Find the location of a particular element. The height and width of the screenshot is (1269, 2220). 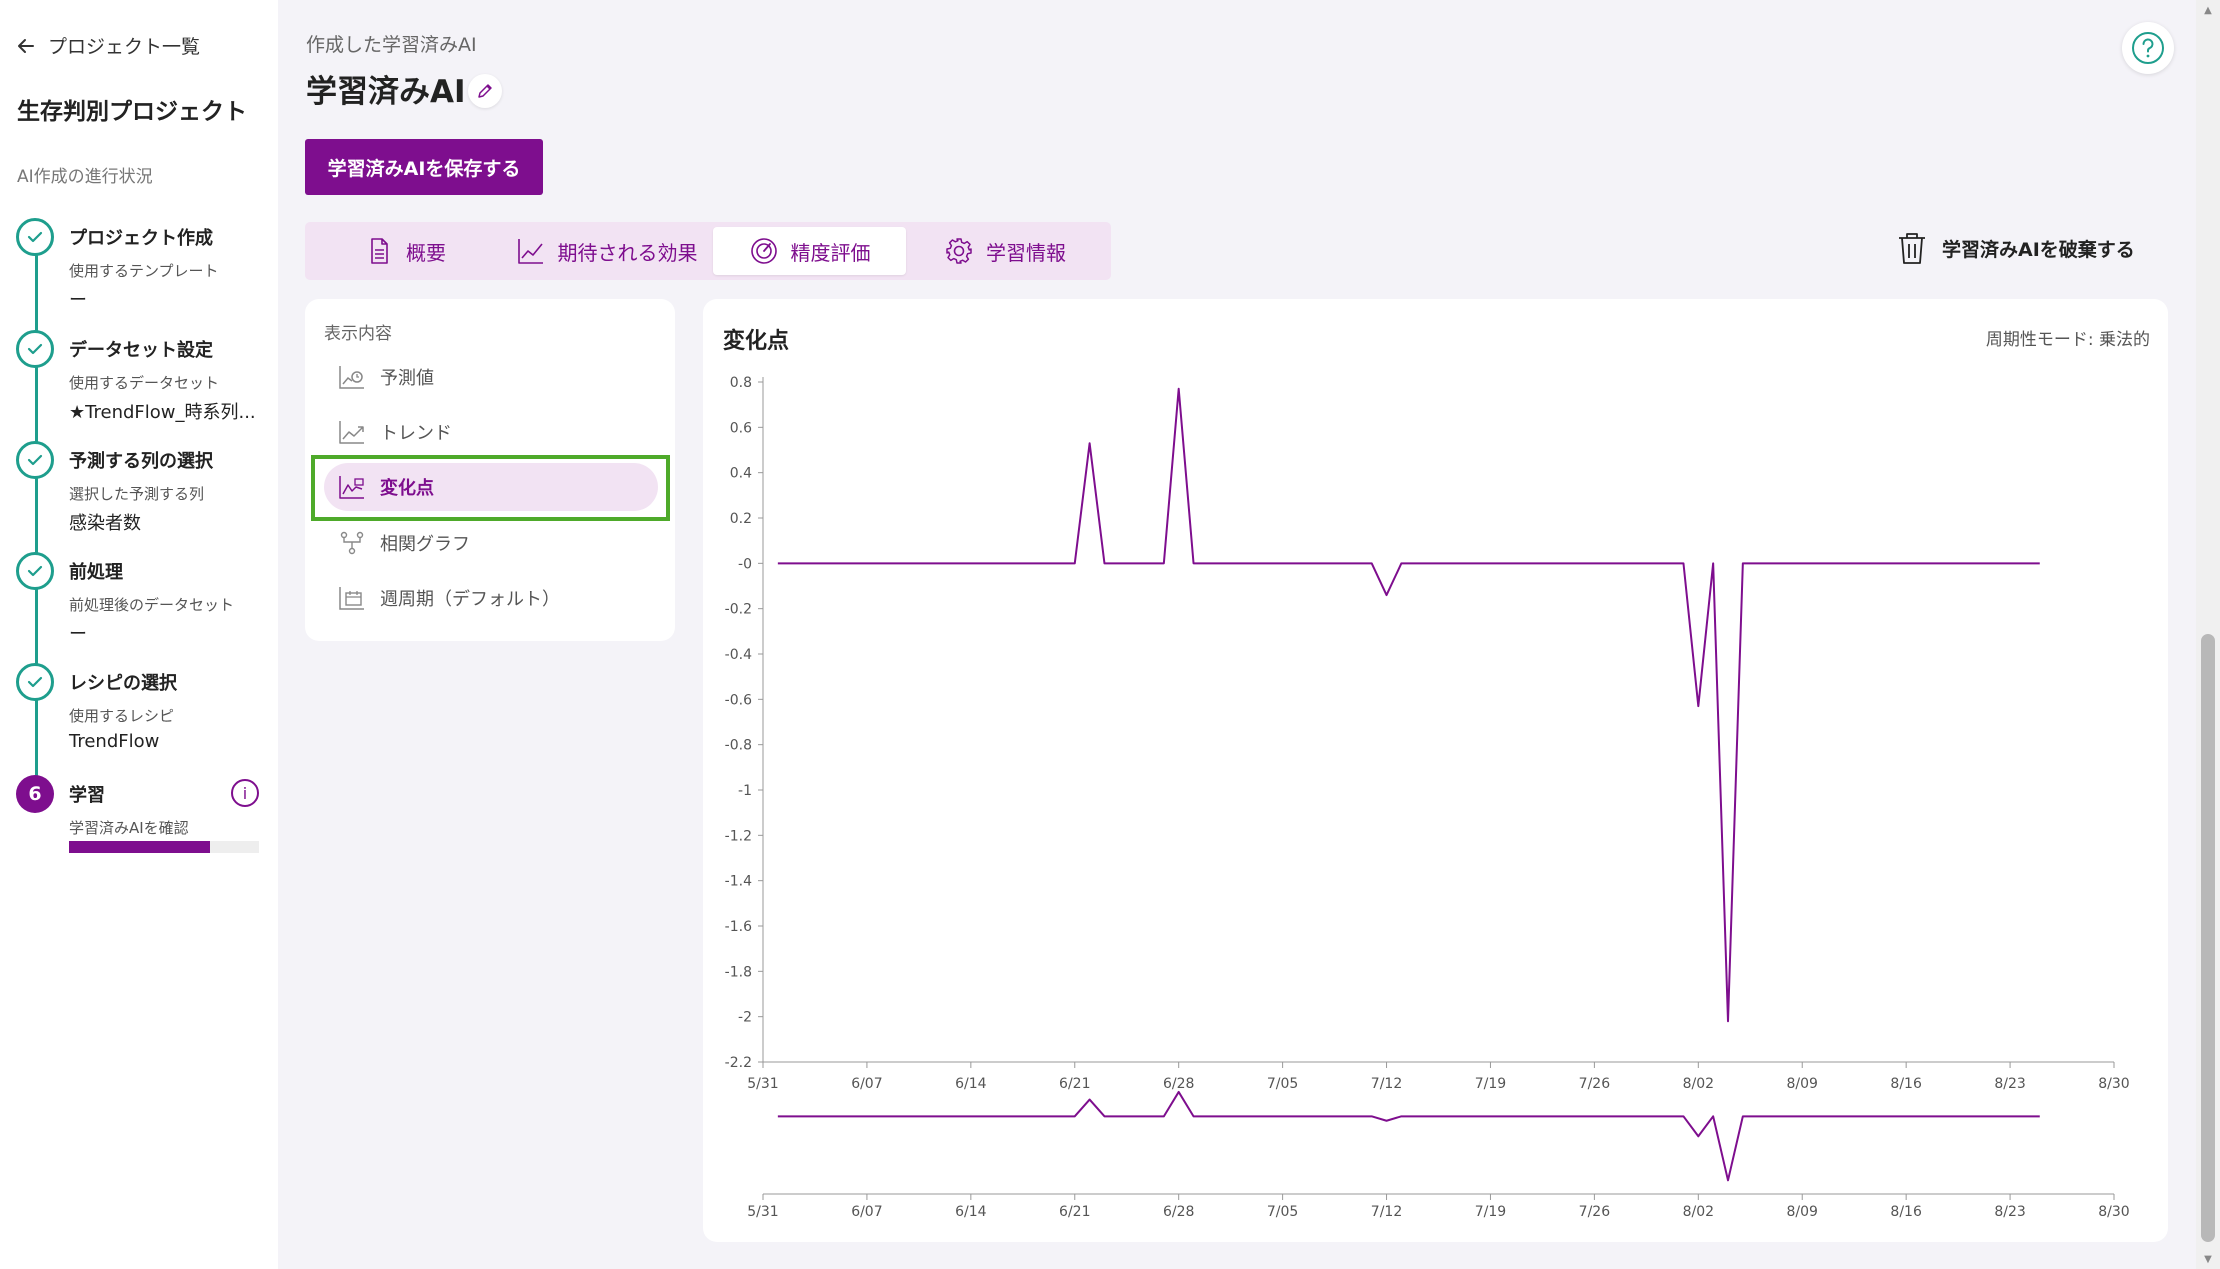

page-scrollbar: ▲ ▼ is located at coordinates (2208, 634).